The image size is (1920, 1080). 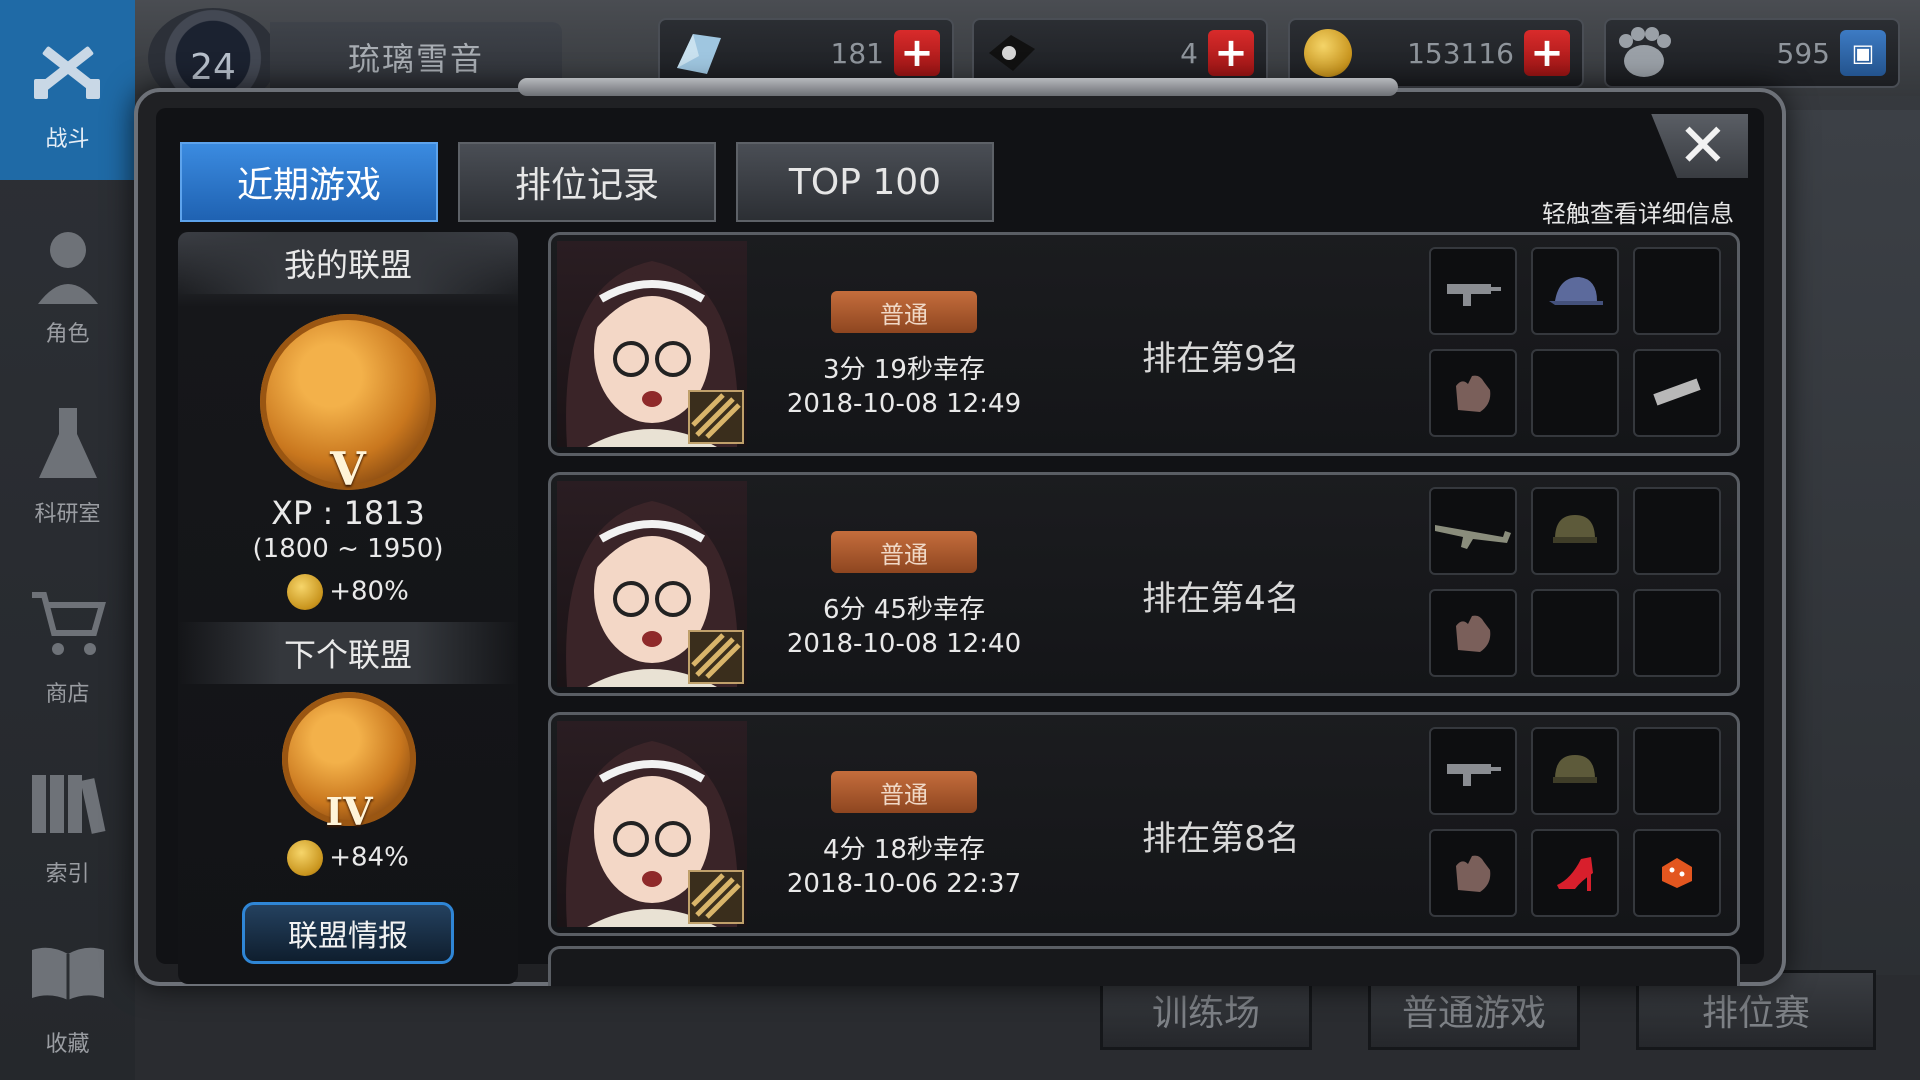 What do you see at coordinates (1144, 966) in the screenshot?
I see `game-record-row-partial` at bounding box center [1144, 966].